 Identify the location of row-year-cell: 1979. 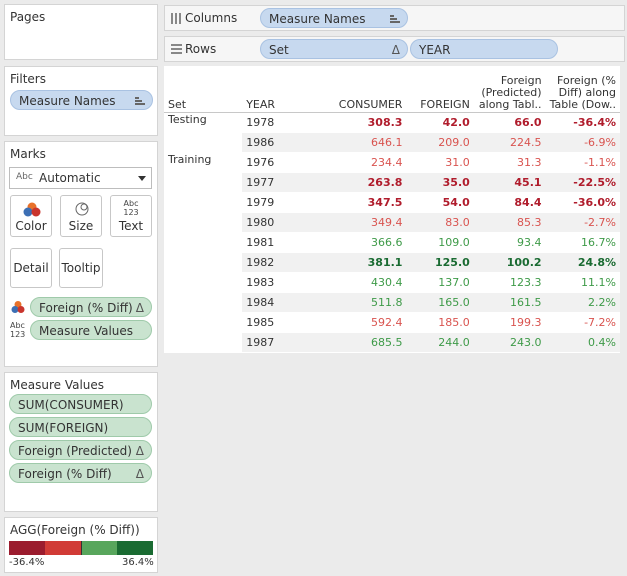
(281, 202).